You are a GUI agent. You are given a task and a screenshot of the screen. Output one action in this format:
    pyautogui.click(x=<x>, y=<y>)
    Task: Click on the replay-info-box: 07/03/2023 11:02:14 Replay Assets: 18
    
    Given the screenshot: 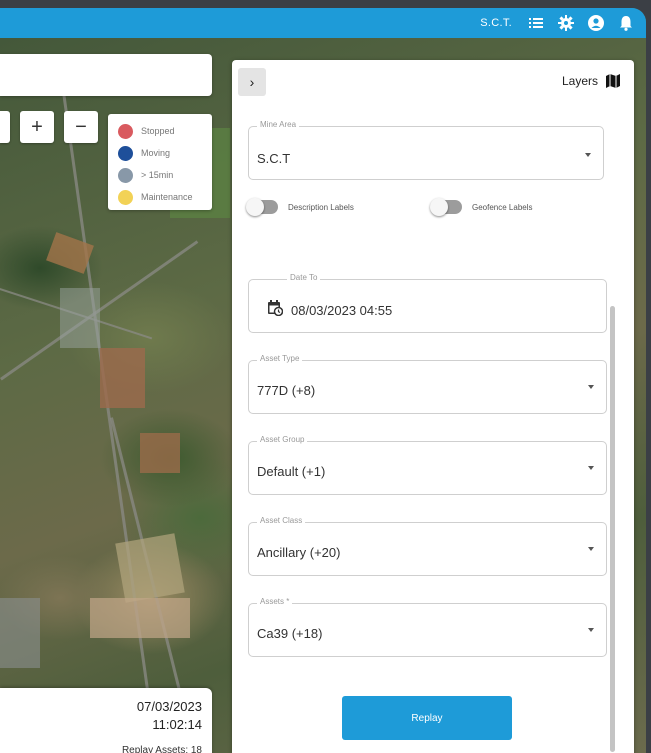 What is the action you would take?
    pyautogui.click(x=106, y=720)
    